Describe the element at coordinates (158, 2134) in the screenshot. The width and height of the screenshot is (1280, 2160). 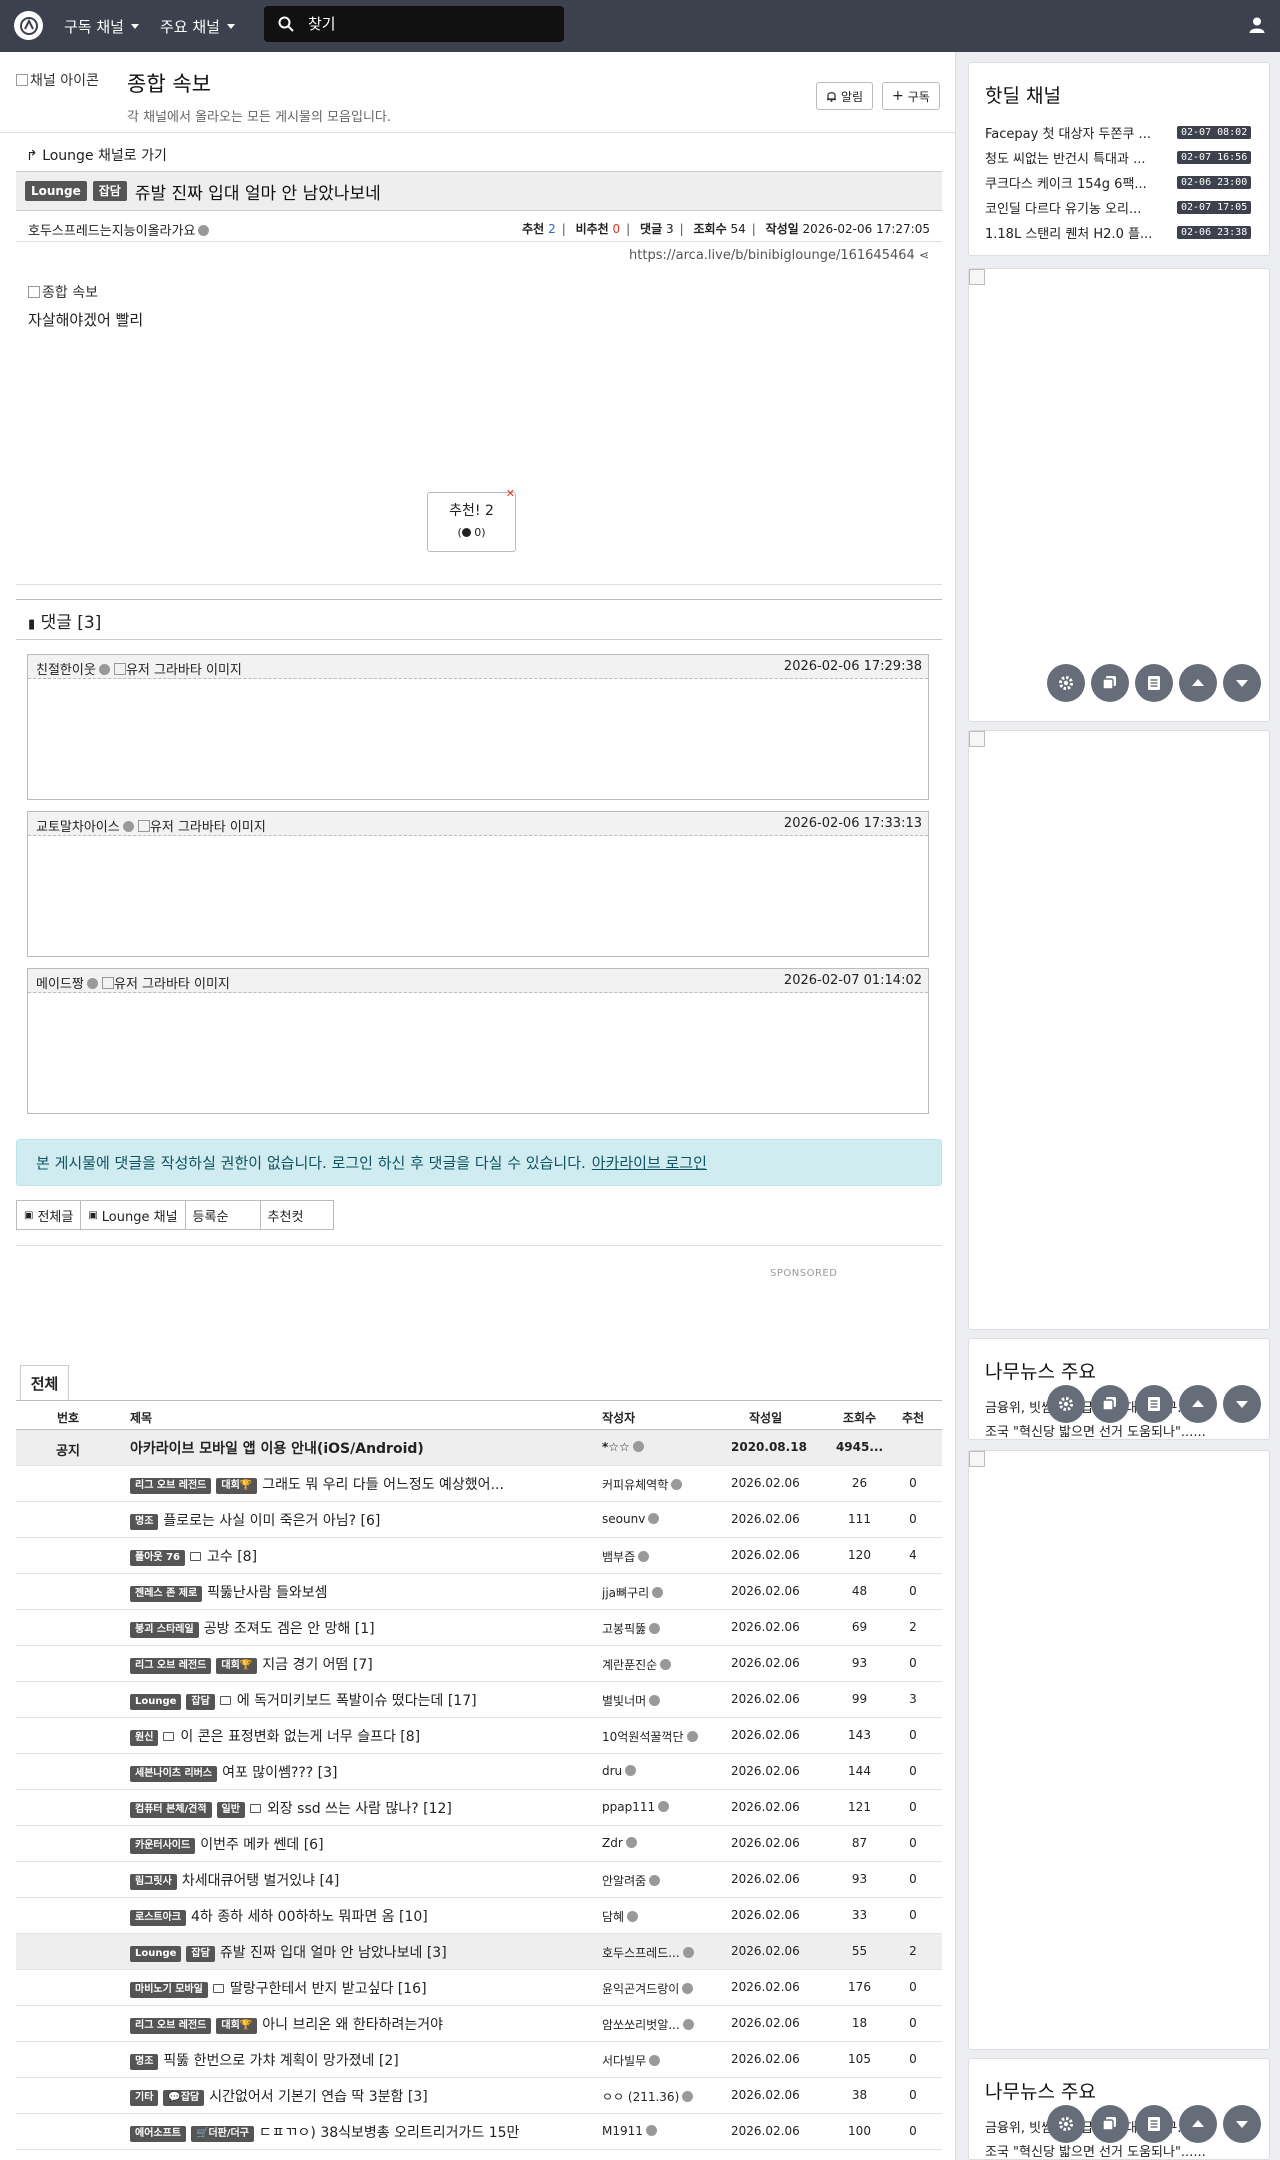
I see `channel-badge: 에어소프트` at that location.